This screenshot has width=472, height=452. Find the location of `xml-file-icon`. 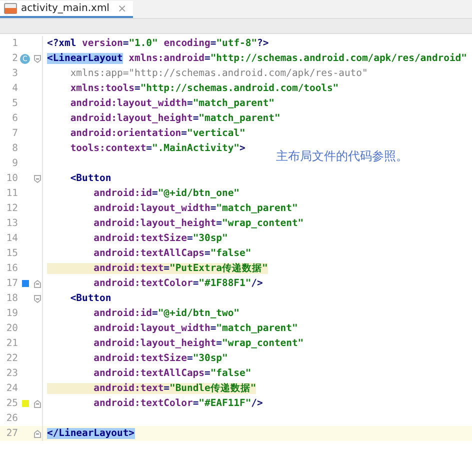

xml-file-icon is located at coordinates (10, 8).